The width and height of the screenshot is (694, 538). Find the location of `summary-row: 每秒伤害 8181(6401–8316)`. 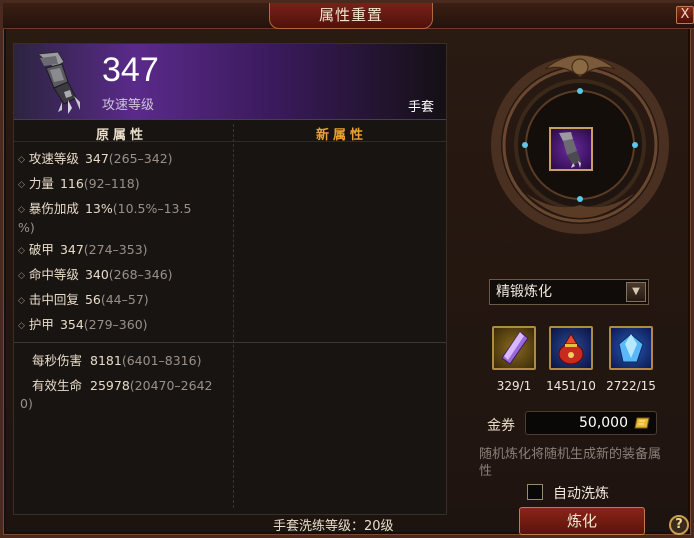

summary-row: 每秒伤害 8181(6401–8316) is located at coordinates (132, 361).